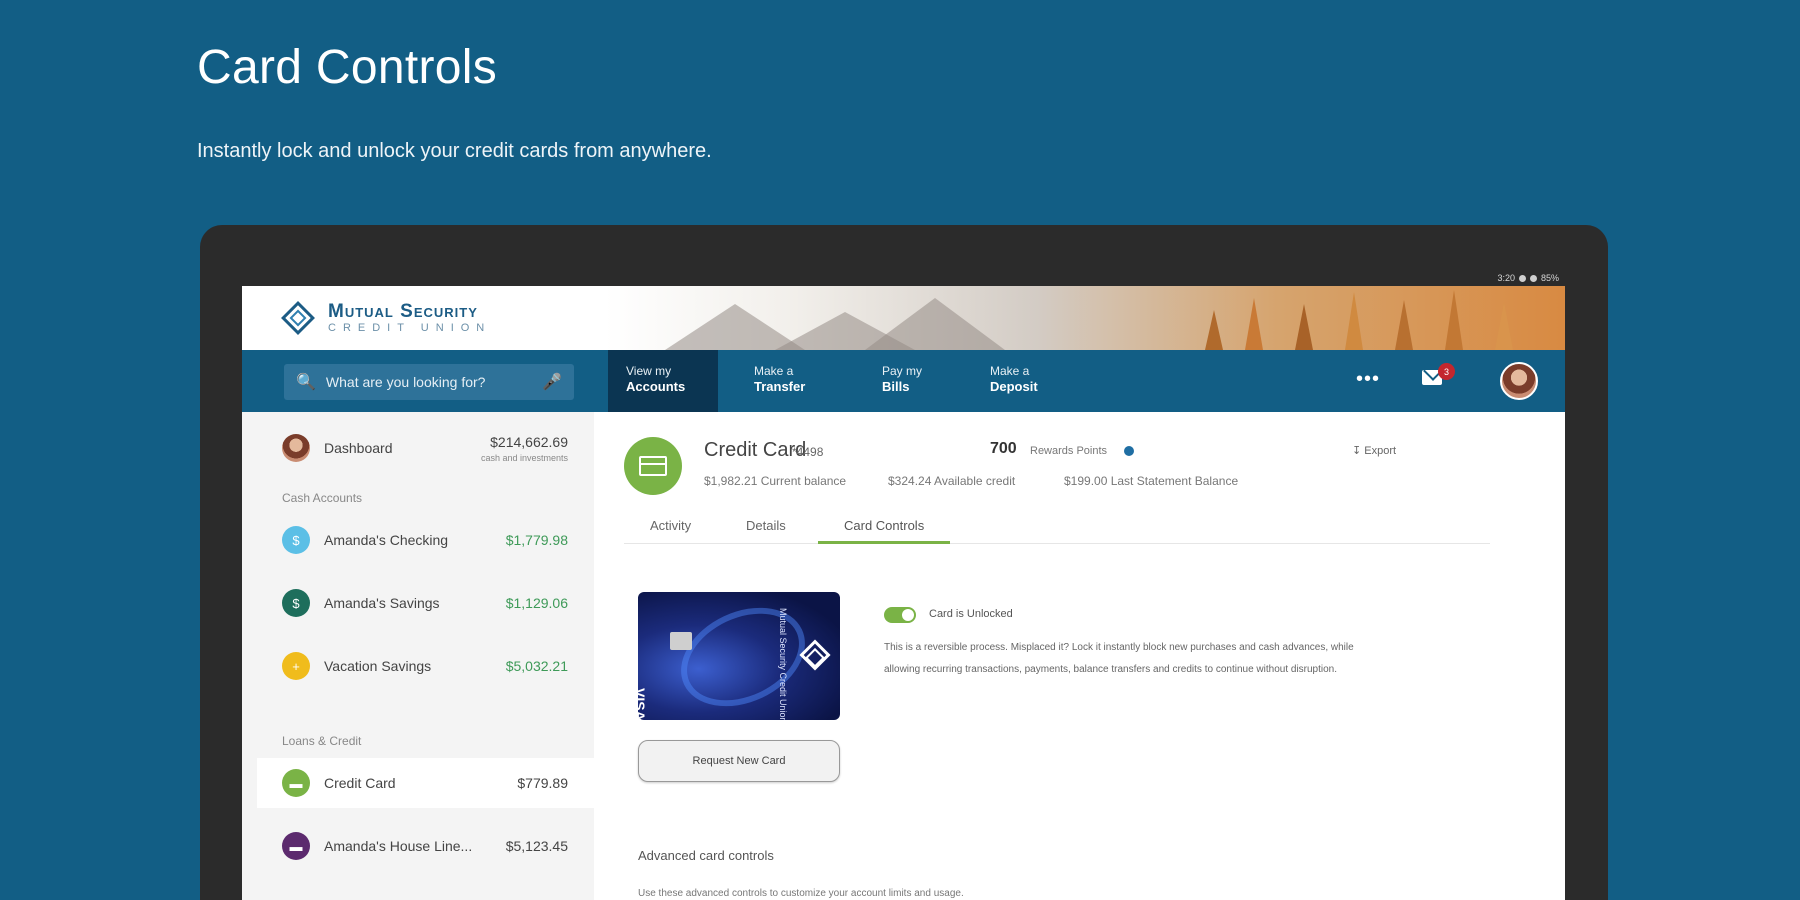 The width and height of the screenshot is (1800, 900). Describe the element at coordinates (524, 457) in the screenshot. I see `dashboard-sub: cash and investments` at that location.